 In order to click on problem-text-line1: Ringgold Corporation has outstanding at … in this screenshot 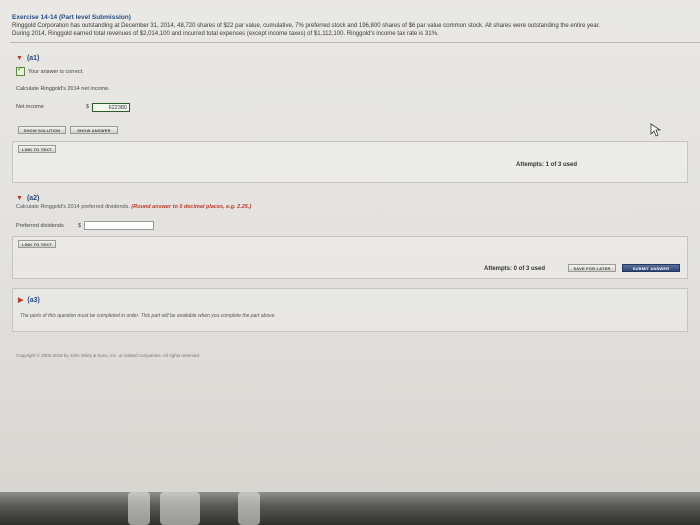, I will do `click(306, 26)`.